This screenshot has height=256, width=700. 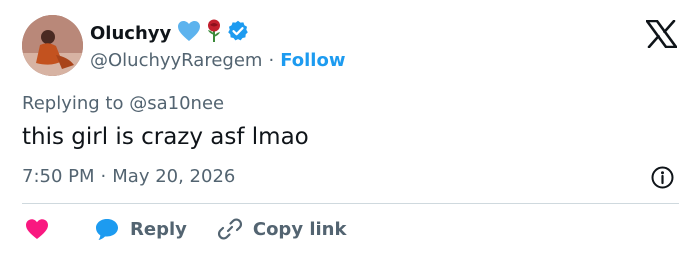 What do you see at coordinates (661, 34) in the screenshot?
I see `x-logo-icon` at bounding box center [661, 34].